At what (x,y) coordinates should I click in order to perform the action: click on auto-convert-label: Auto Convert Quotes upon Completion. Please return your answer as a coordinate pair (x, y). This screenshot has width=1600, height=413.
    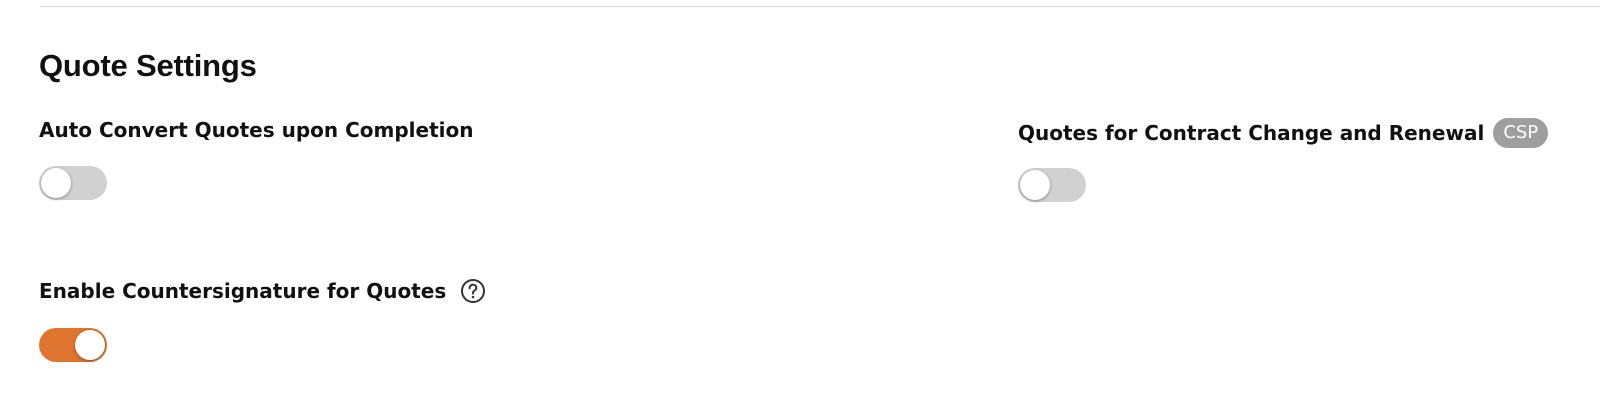
    Looking at the image, I should click on (256, 130).